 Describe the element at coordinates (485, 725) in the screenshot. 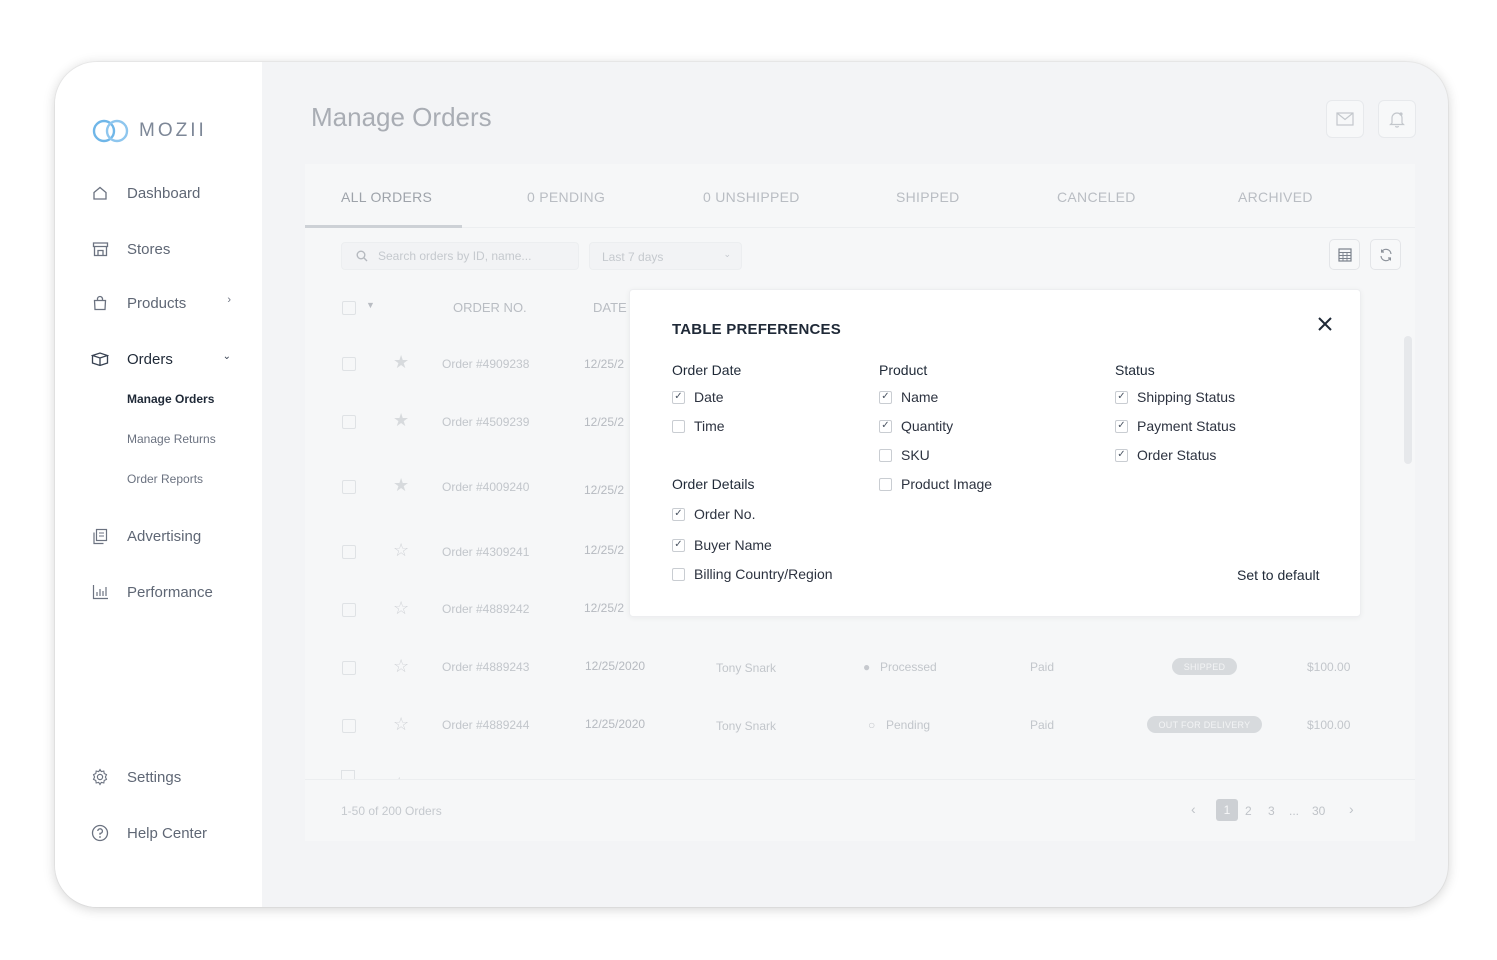

I see `order-number: Order #4889244` at that location.